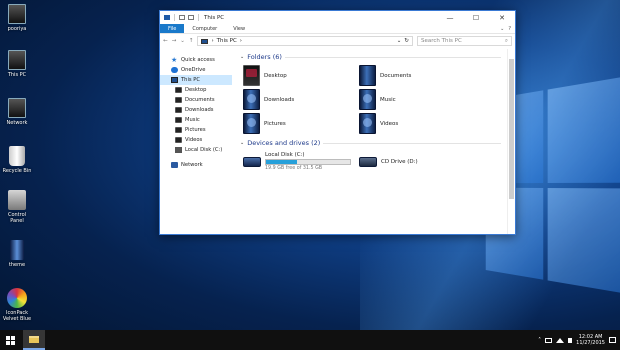 Image resolution: width=620 pixels, height=350 pixels. I want to click on nav-label: Music, so click(192, 120).